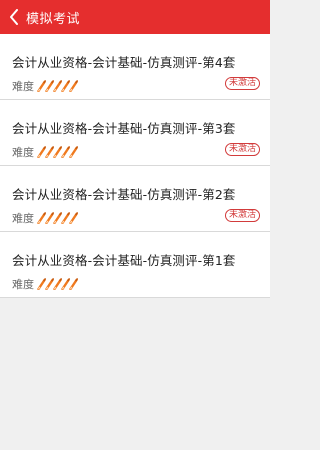  I want to click on exam-item: 会计从业资格-会计基础-仿真测评-第4套 难度 未激活, so click(135, 67).